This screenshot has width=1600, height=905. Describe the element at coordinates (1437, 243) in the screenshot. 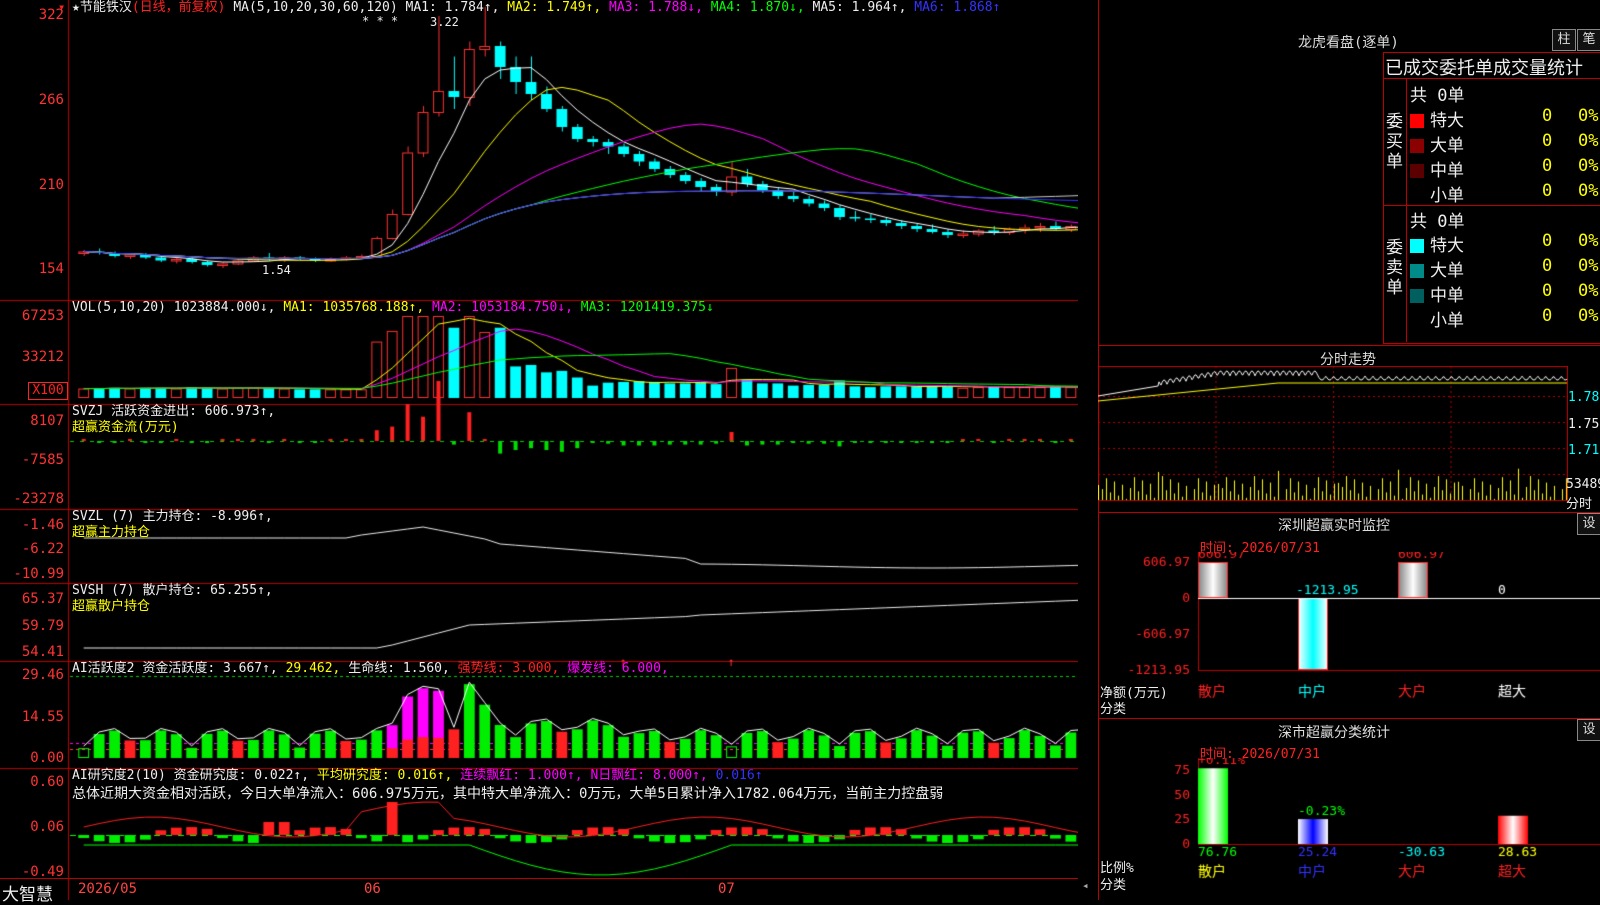

I see `sell-row: 特大` at that location.